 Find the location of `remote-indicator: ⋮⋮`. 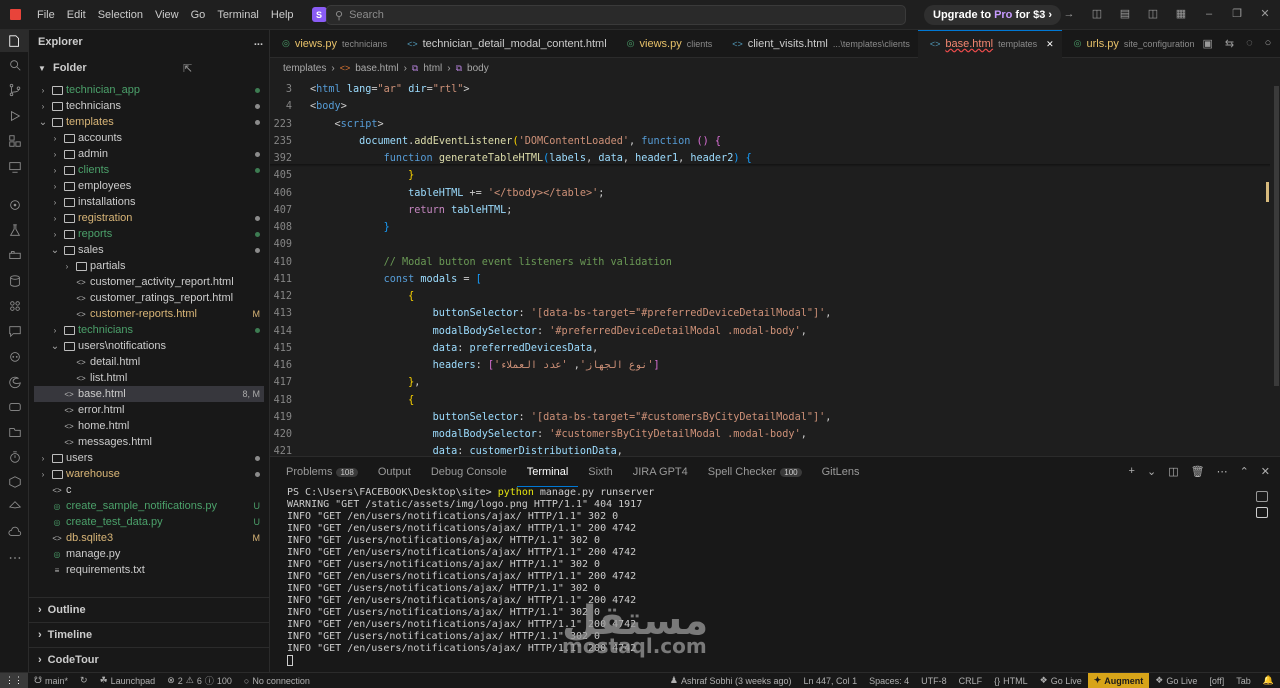

remote-indicator: ⋮⋮ is located at coordinates (14, 680).